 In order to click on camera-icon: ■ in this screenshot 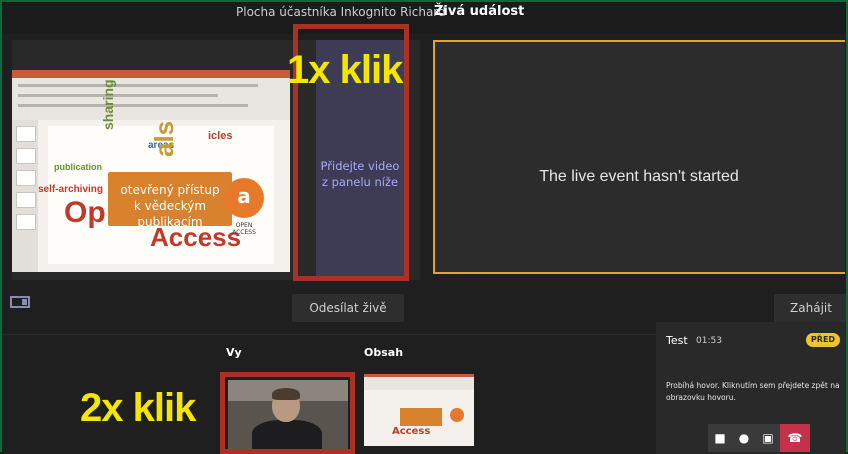, I will do `click(720, 438)`.